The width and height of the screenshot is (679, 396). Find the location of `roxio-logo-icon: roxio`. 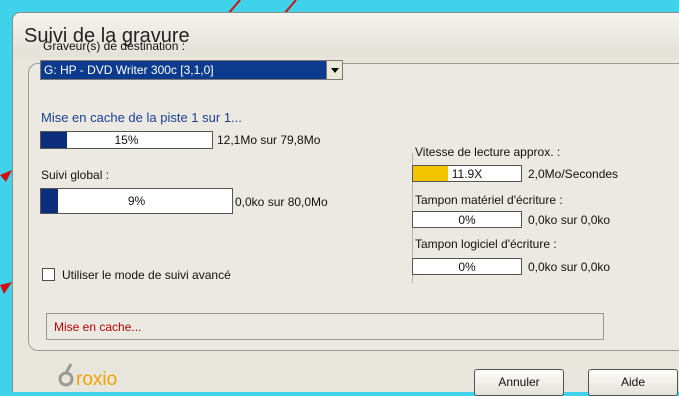

roxio-logo-icon: roxio is located at coordinates (87, 376).